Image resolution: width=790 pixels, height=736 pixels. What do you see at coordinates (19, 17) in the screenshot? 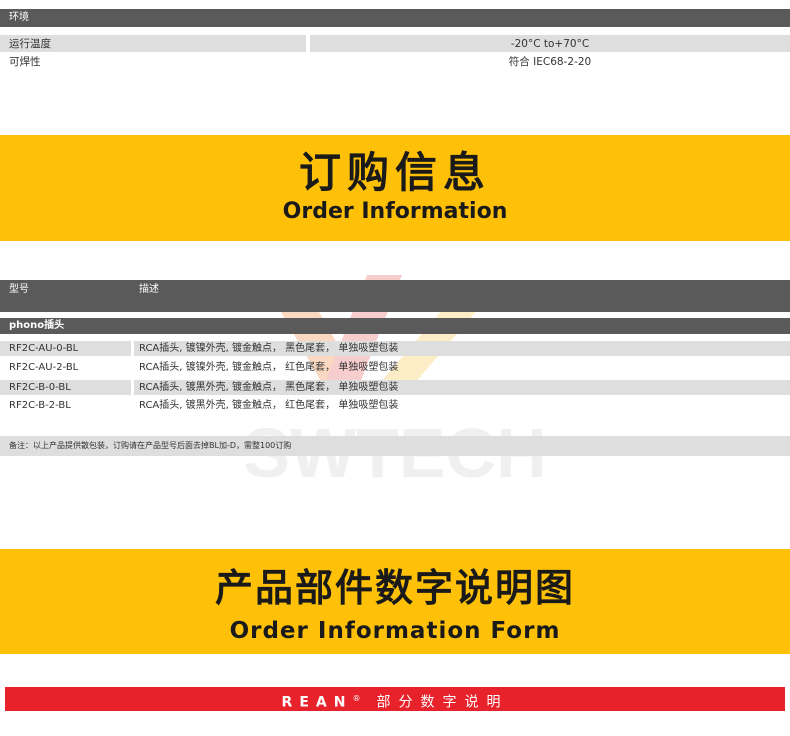
I see `env-header-label: 环境` at bounding box center [19, 17].